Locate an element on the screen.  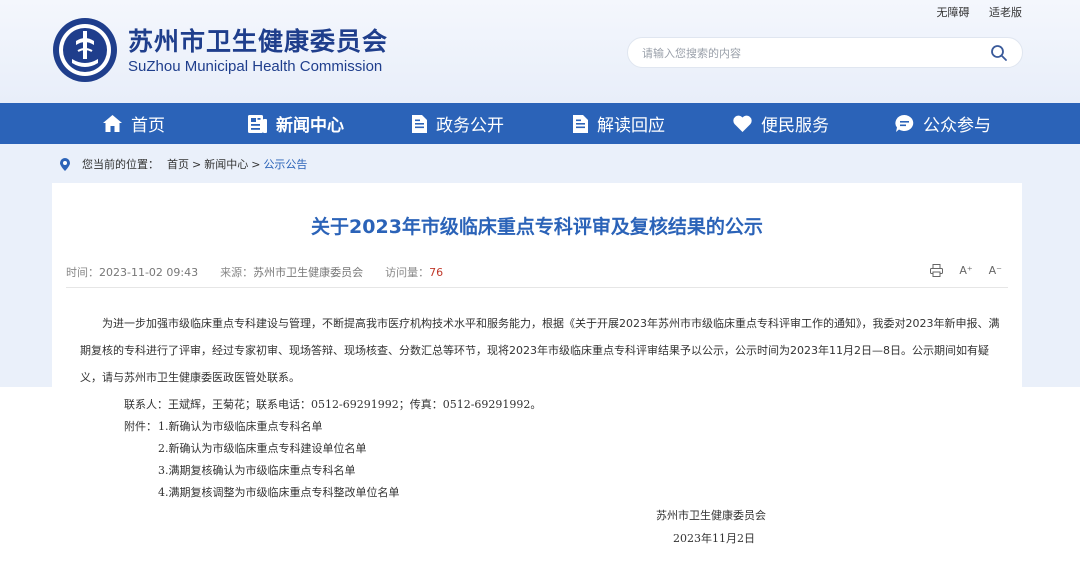
sign-date: 2023年11月2日 is located at coordinates (714, 538).